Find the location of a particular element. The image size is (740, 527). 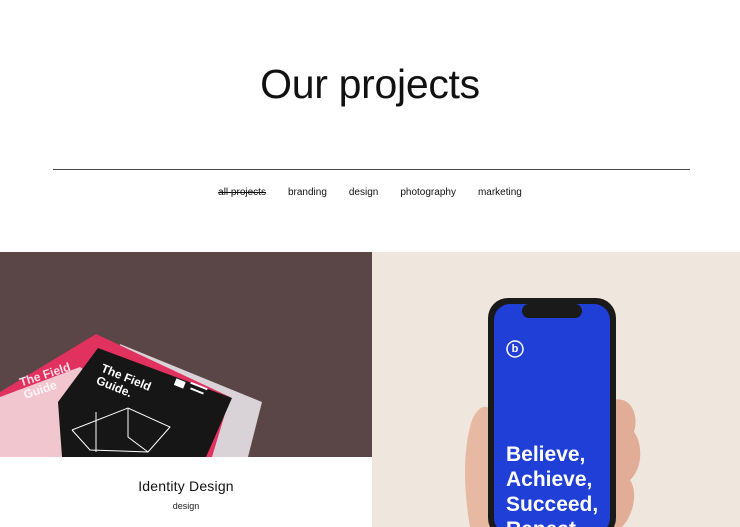

divider is located at coordinates (371, 169).